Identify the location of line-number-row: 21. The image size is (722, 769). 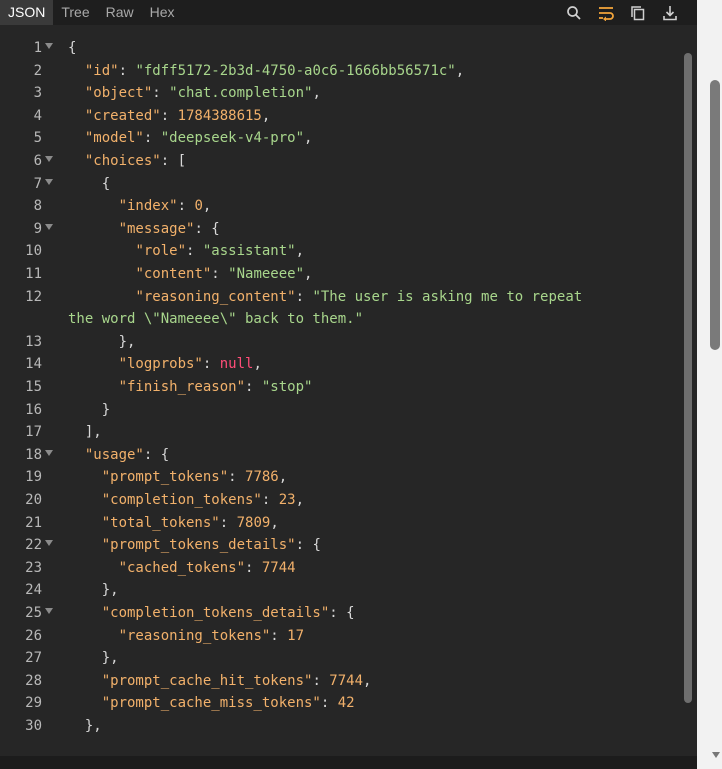
(30, 523).